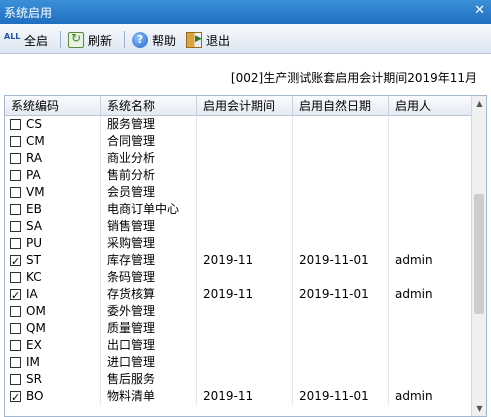 Image resolution: width=491 pixels, height=417 pixels. What do you see at coordinates (53, 106) in the screenshot?
I see `header-system-code: 系统编码` at bounding box center [53, 106].